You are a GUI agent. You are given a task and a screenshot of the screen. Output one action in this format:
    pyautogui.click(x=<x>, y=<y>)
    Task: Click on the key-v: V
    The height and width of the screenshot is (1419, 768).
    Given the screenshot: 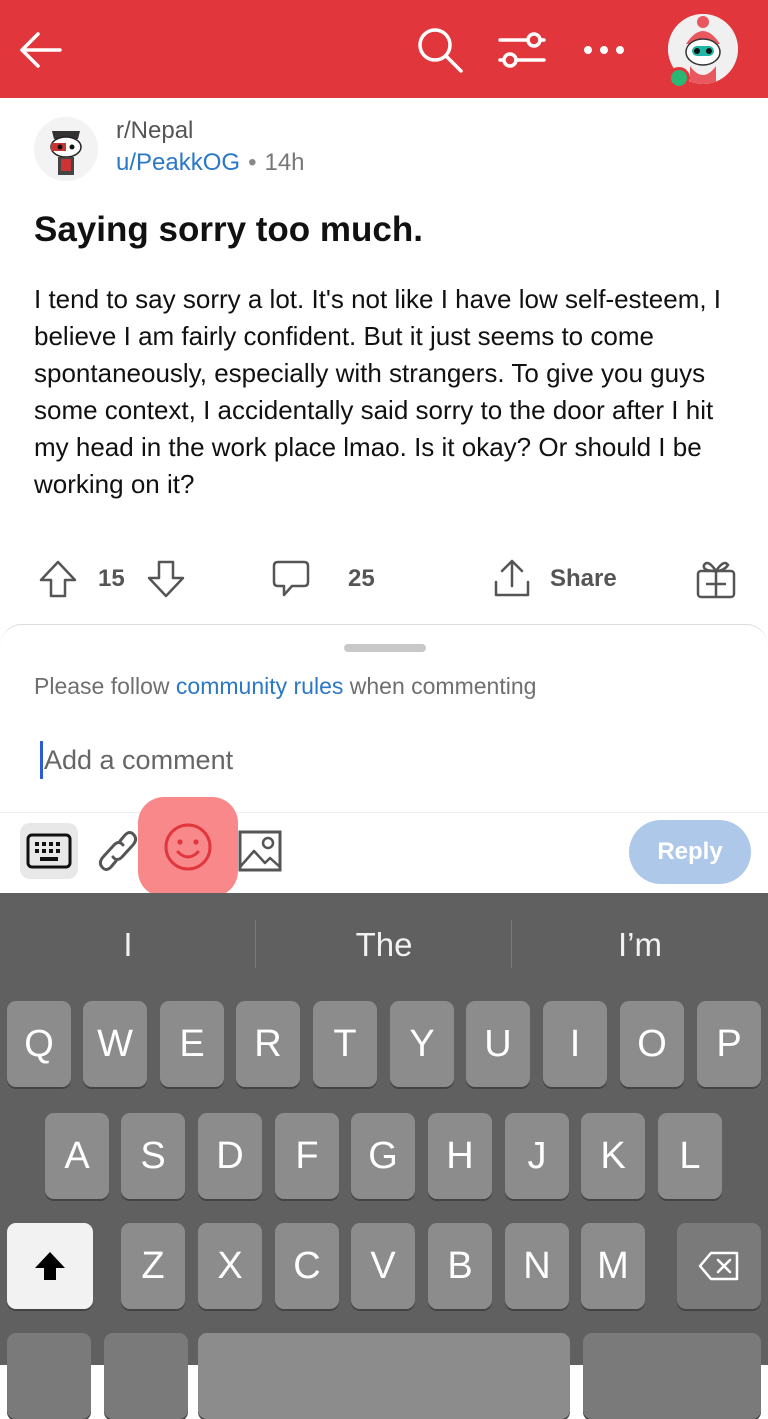 What is the action you would take?
    pyautogui.click(x=383, y=1266)
    